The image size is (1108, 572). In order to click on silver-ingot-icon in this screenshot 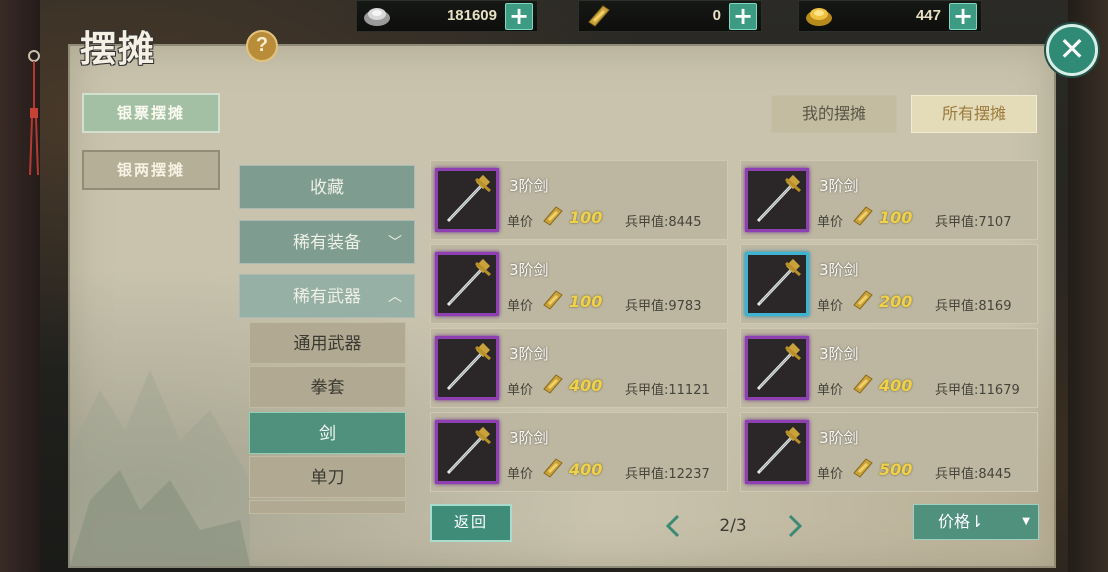, I will do `click(377, 17)`.